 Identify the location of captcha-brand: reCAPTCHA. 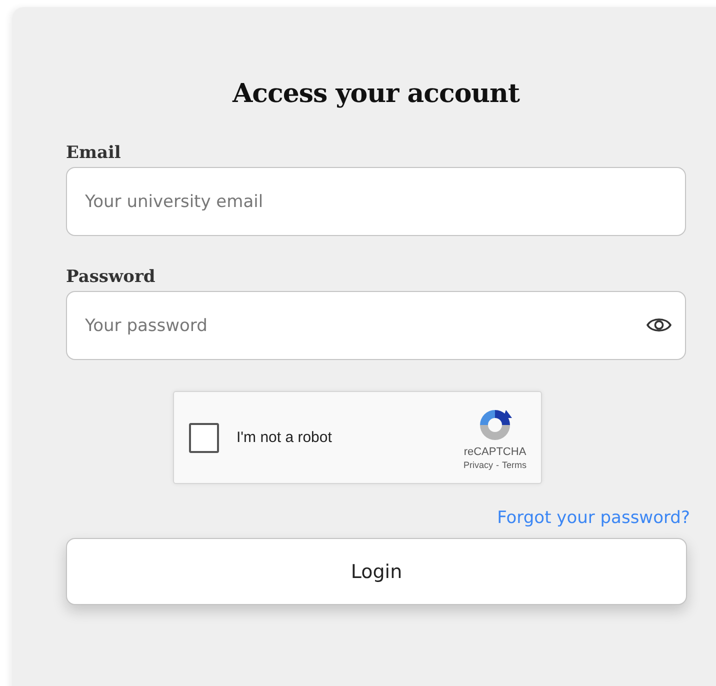
(495, 452).